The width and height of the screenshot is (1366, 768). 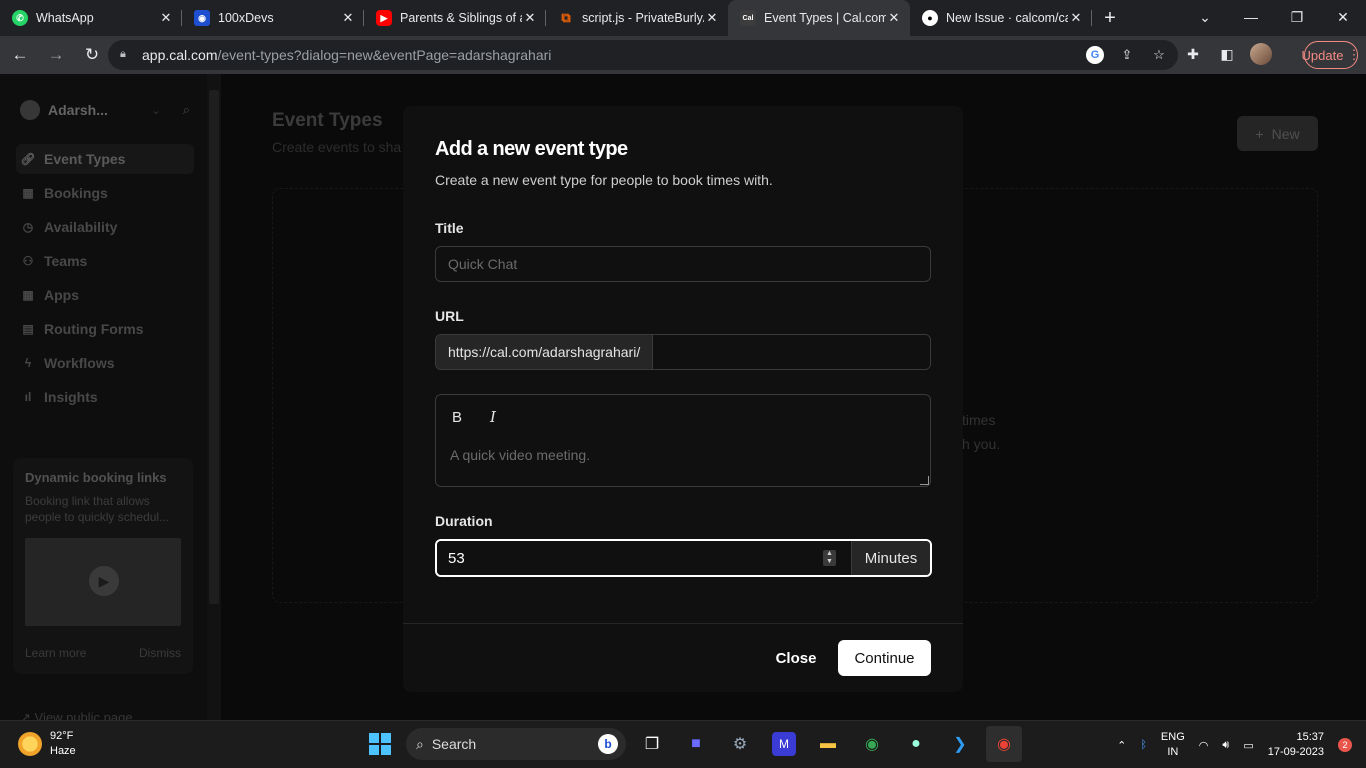 I want to click on back-icon: ←, so click(x=20, y=55).